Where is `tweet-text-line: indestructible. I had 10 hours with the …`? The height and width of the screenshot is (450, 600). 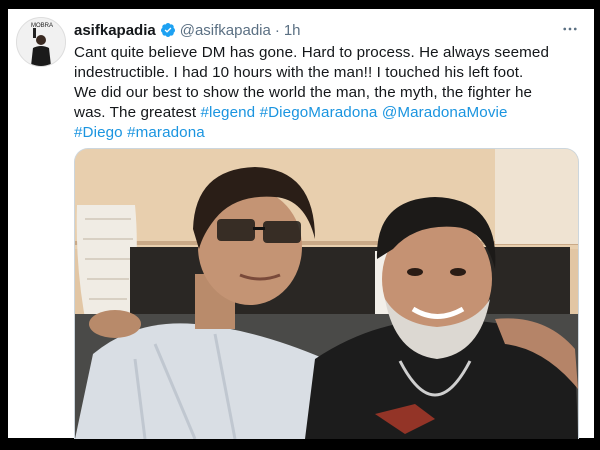 tweet-text-line: indestructible. I had 10 hours with the … is located at coordinates (299, 72).